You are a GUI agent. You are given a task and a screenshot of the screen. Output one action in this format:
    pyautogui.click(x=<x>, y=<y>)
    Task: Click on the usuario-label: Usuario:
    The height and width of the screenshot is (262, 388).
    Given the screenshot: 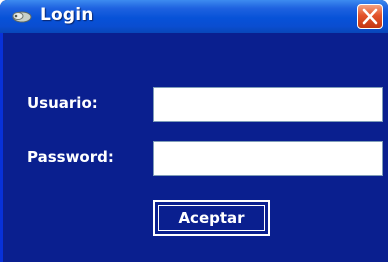 What is the action you would take?
    pyautogui.click(x=62, y=103)
    